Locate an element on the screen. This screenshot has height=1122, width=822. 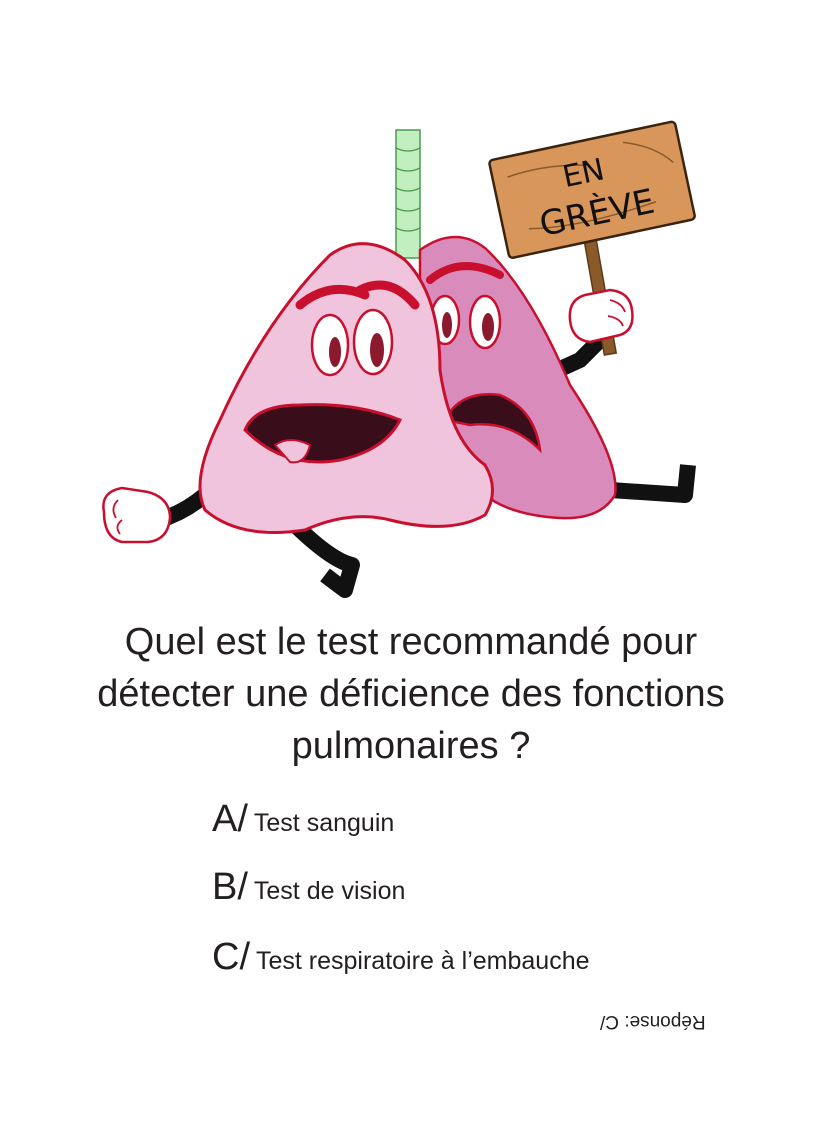
right-leg is located at coordinates (652, 483).